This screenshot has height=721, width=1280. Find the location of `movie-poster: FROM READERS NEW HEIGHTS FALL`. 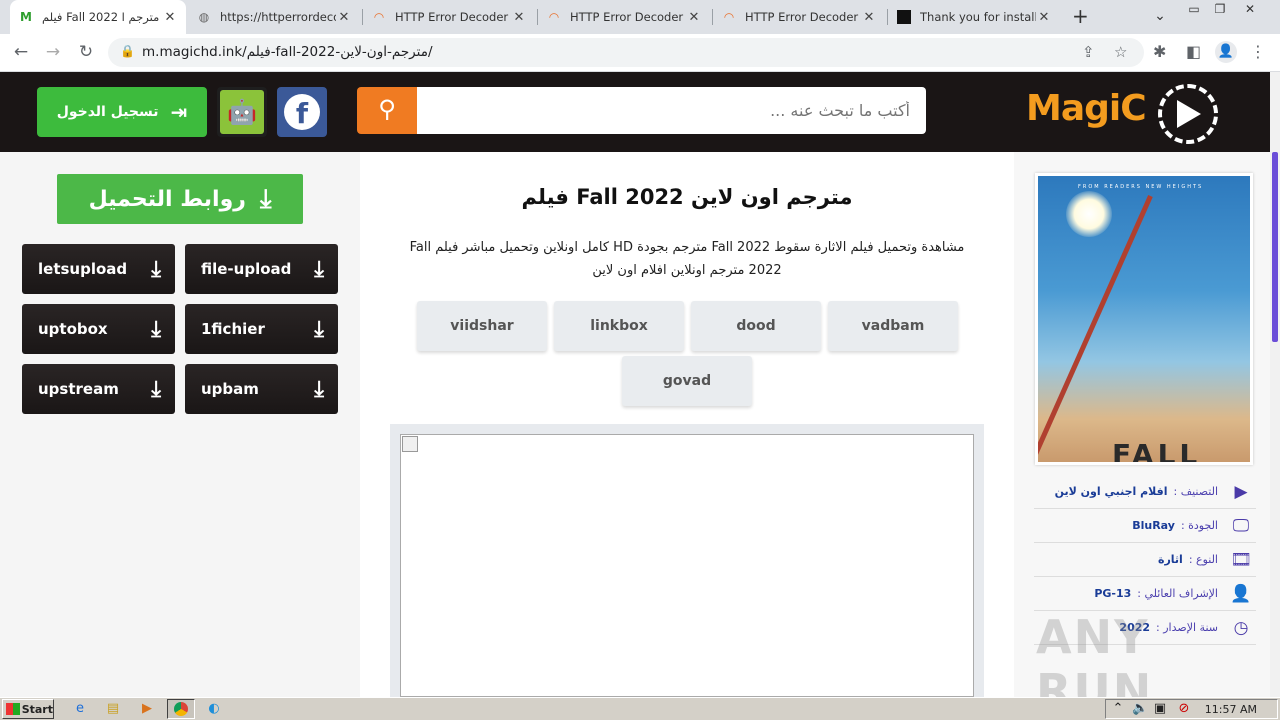

movie-poster: FROM READERS NEW HEIGHTS FALL is located at coordinates (1144, 319).